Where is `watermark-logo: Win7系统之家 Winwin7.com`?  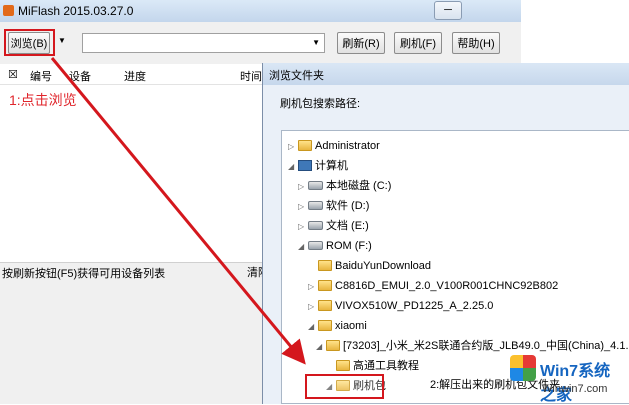
watermark-logo: Win7系统之家 Winwin7.com is located at coordinates (567, 379).